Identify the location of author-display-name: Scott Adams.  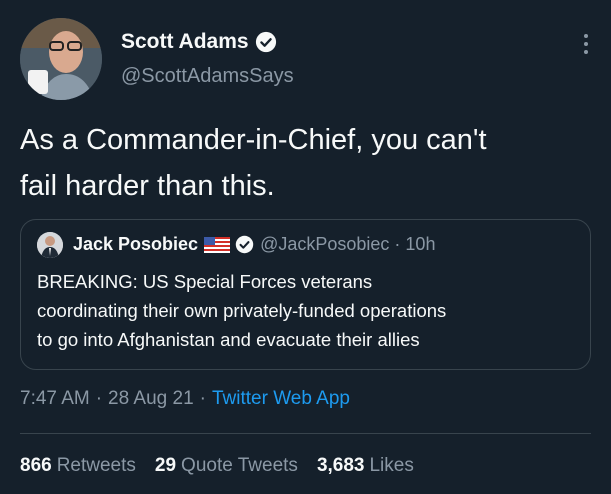
(185, 42).